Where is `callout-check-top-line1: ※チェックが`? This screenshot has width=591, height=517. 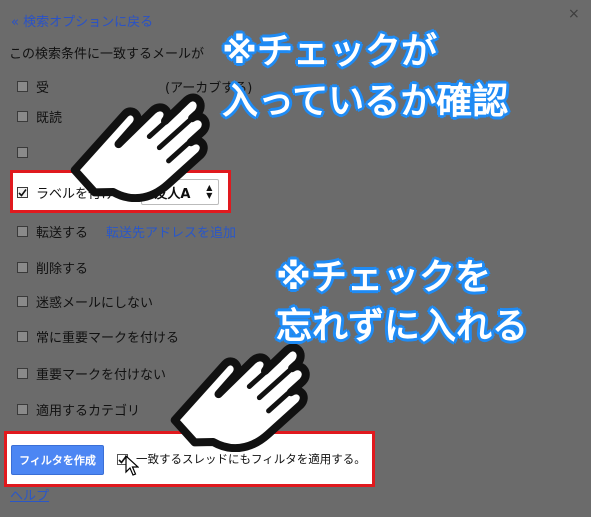 callout-check-top-line1: ※チェックが is located at coordinates (329, 51).